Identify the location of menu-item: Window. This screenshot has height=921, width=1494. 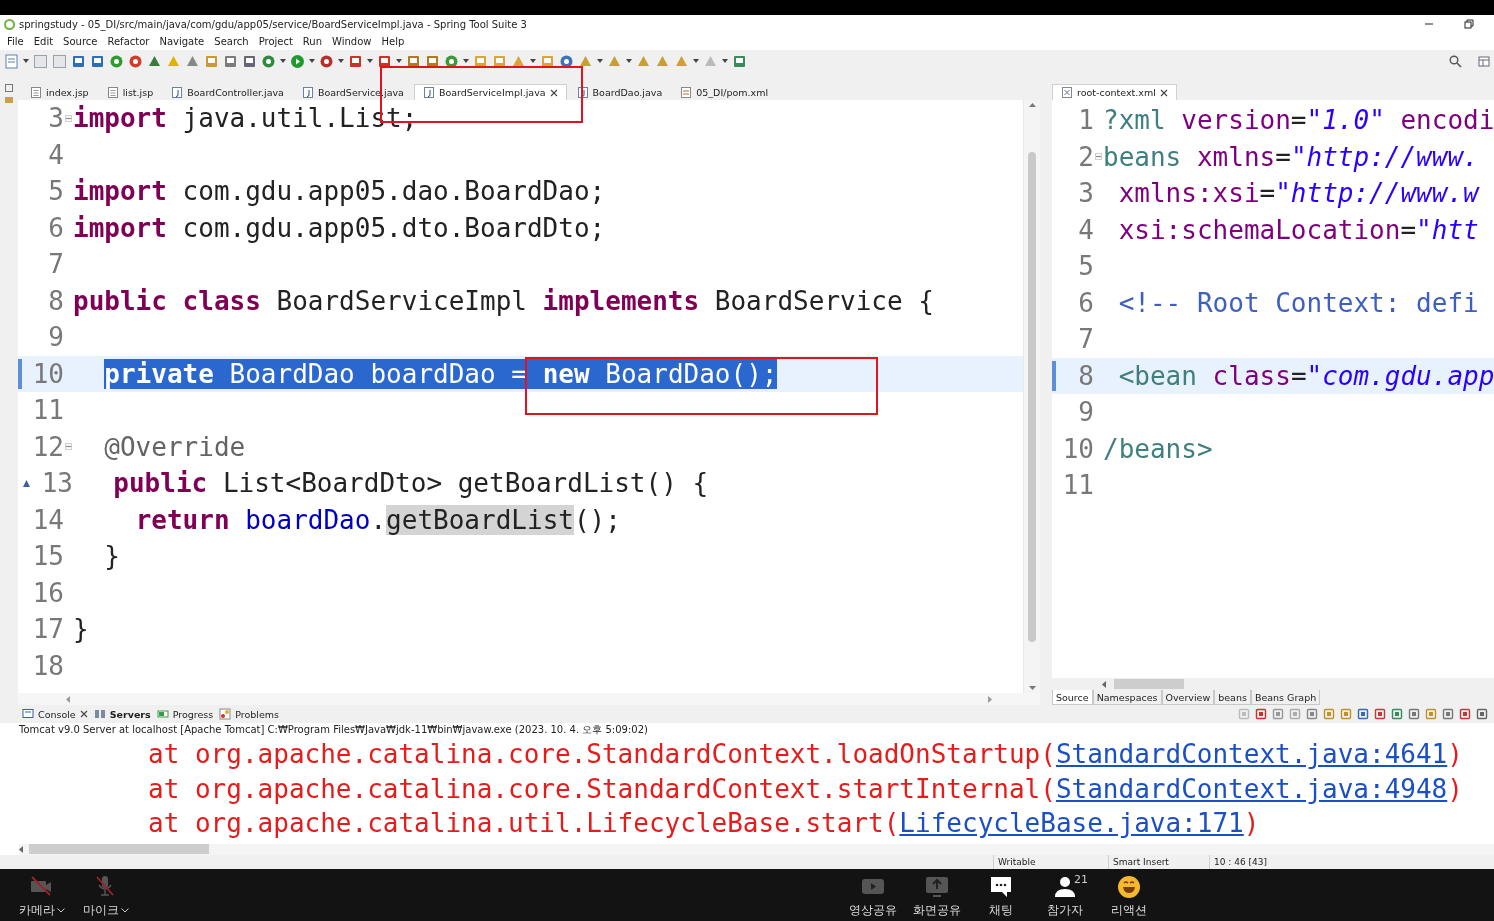
(352, 41).